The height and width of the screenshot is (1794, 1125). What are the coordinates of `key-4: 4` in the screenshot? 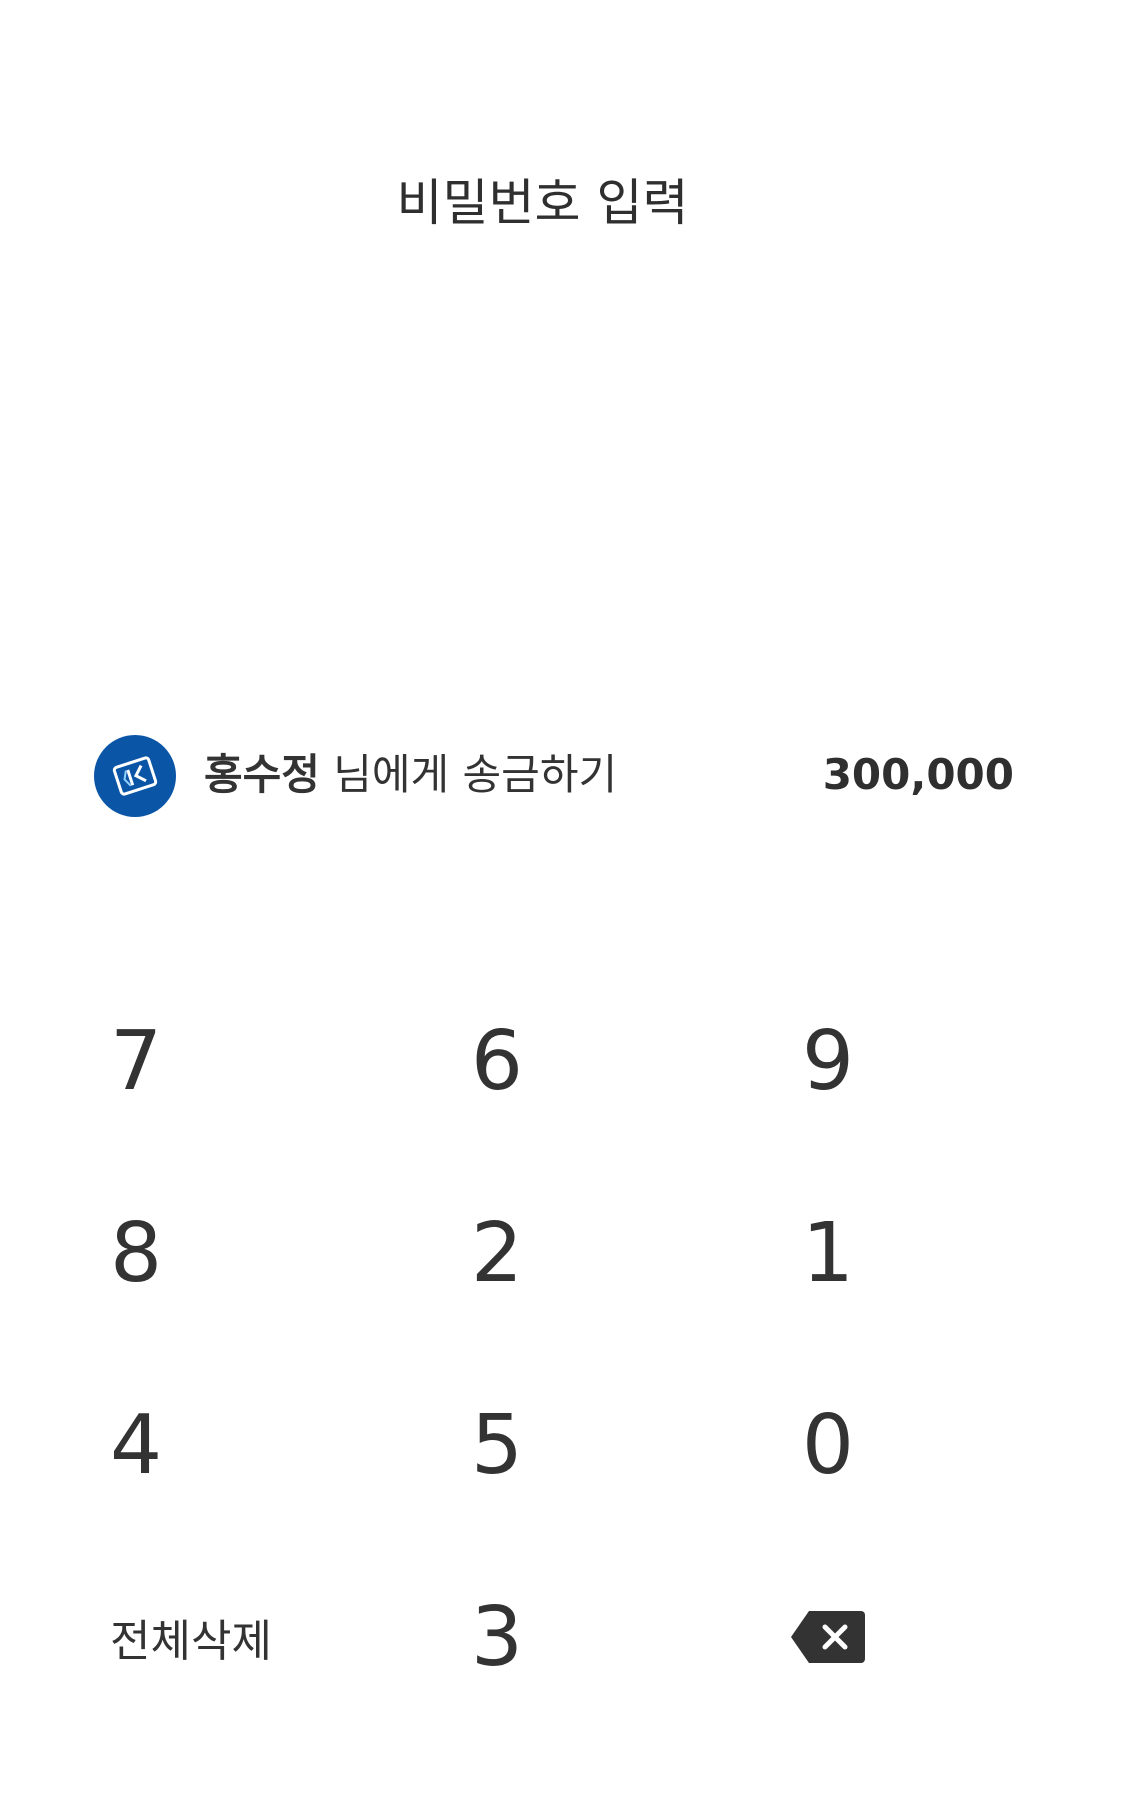 It's located at (221, 1445).